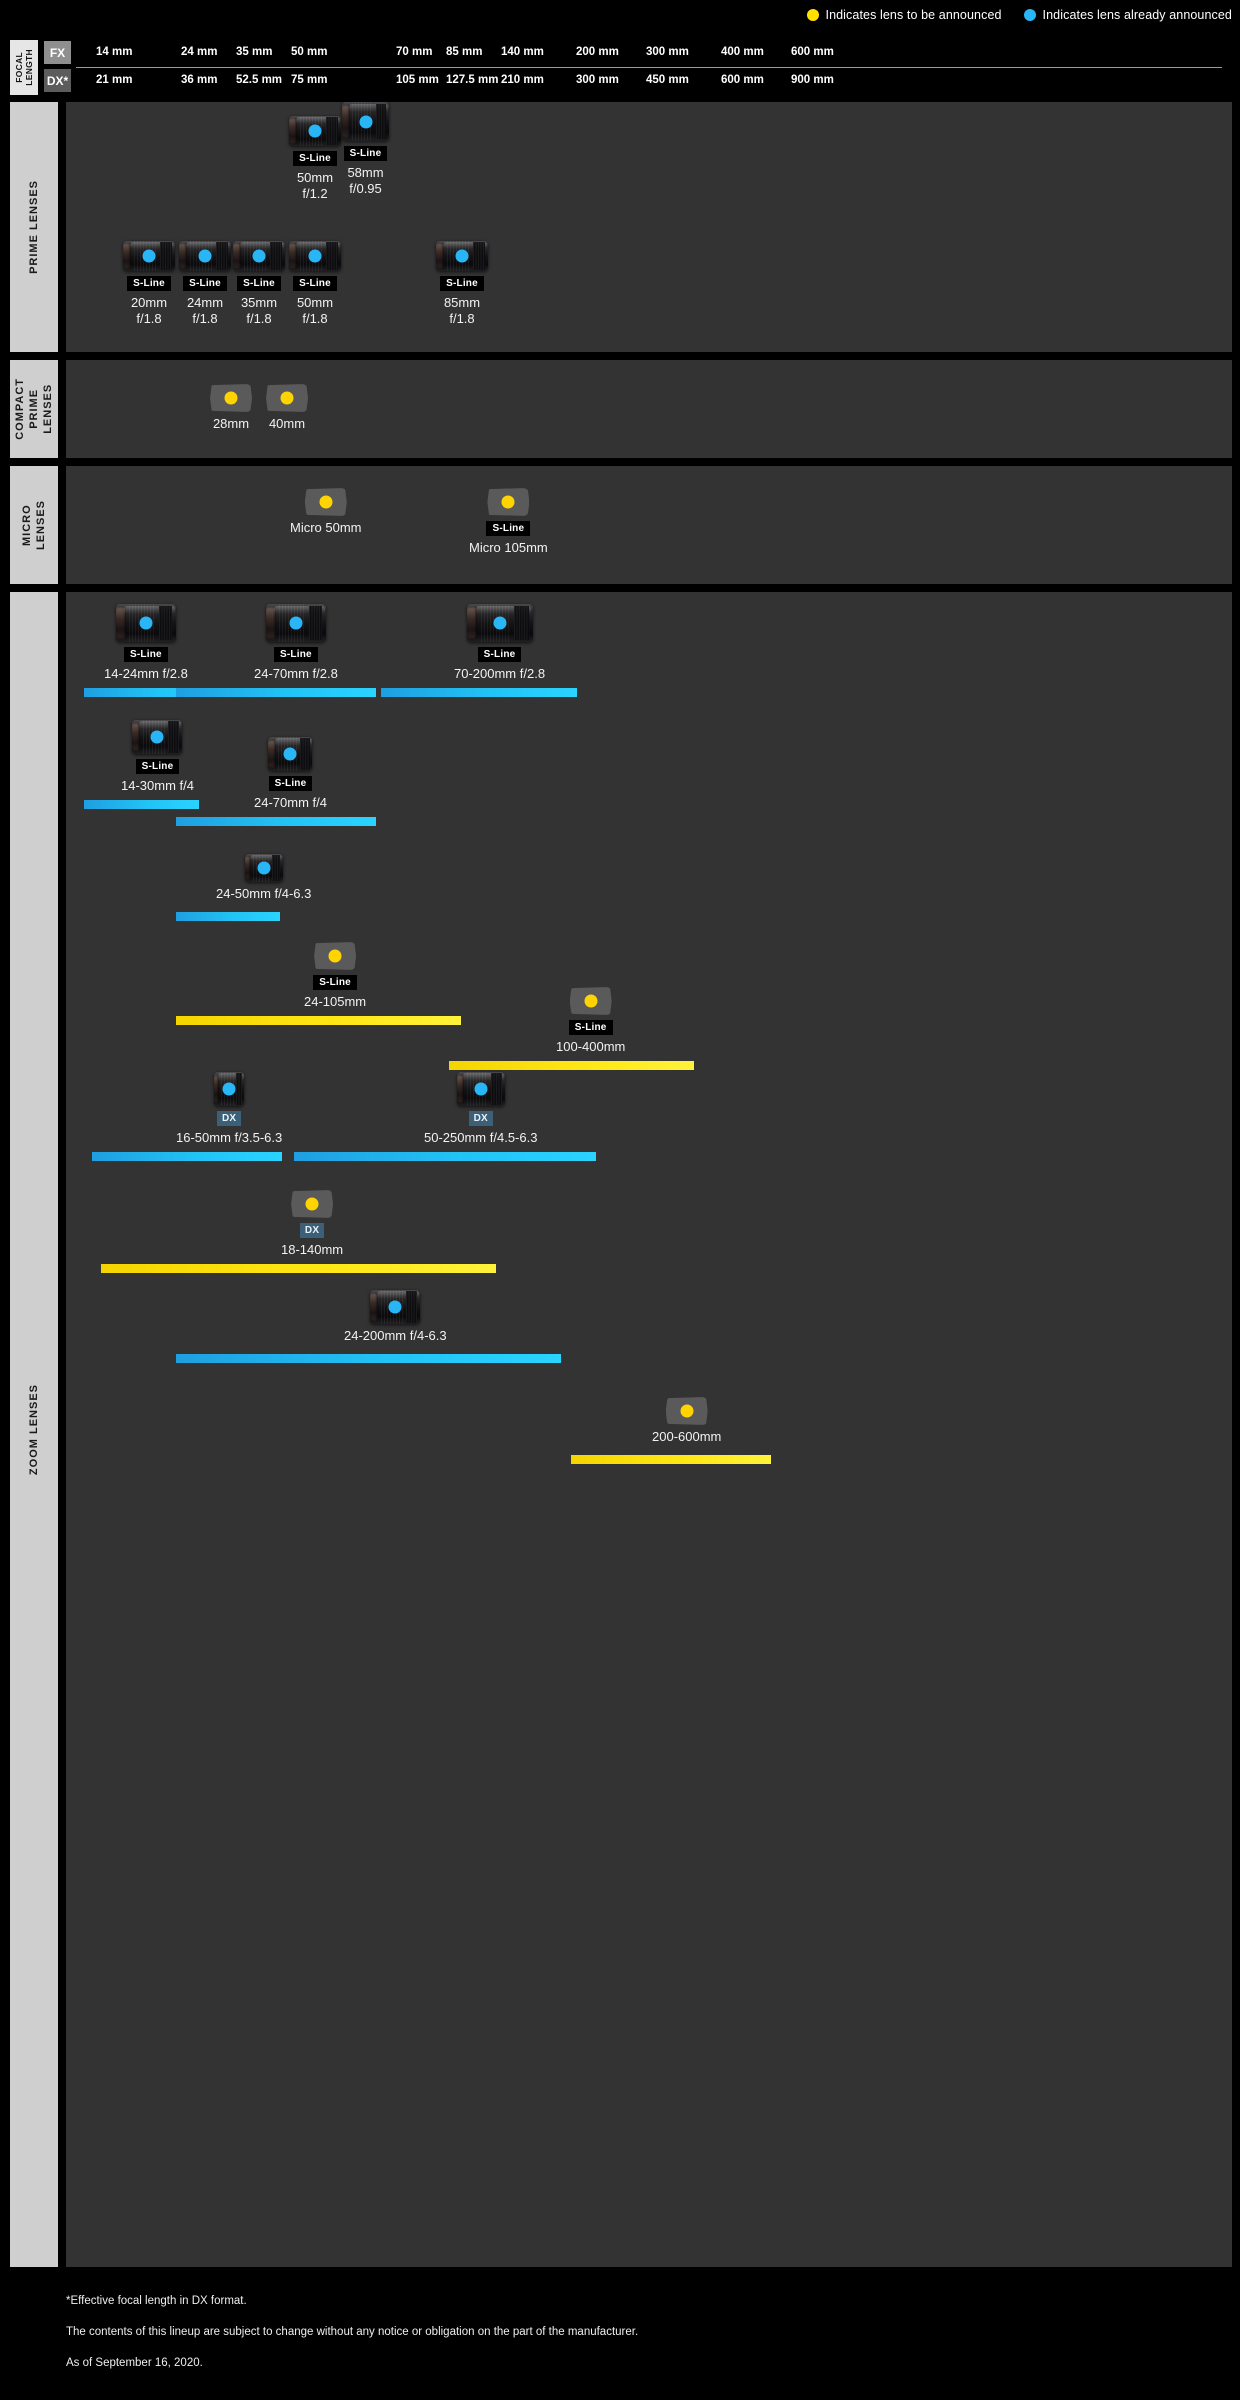 The height and width of the screenshot is (2400, 1240). I want to click on focal-tick-dx-8: 450 mm, so click(667, 80).